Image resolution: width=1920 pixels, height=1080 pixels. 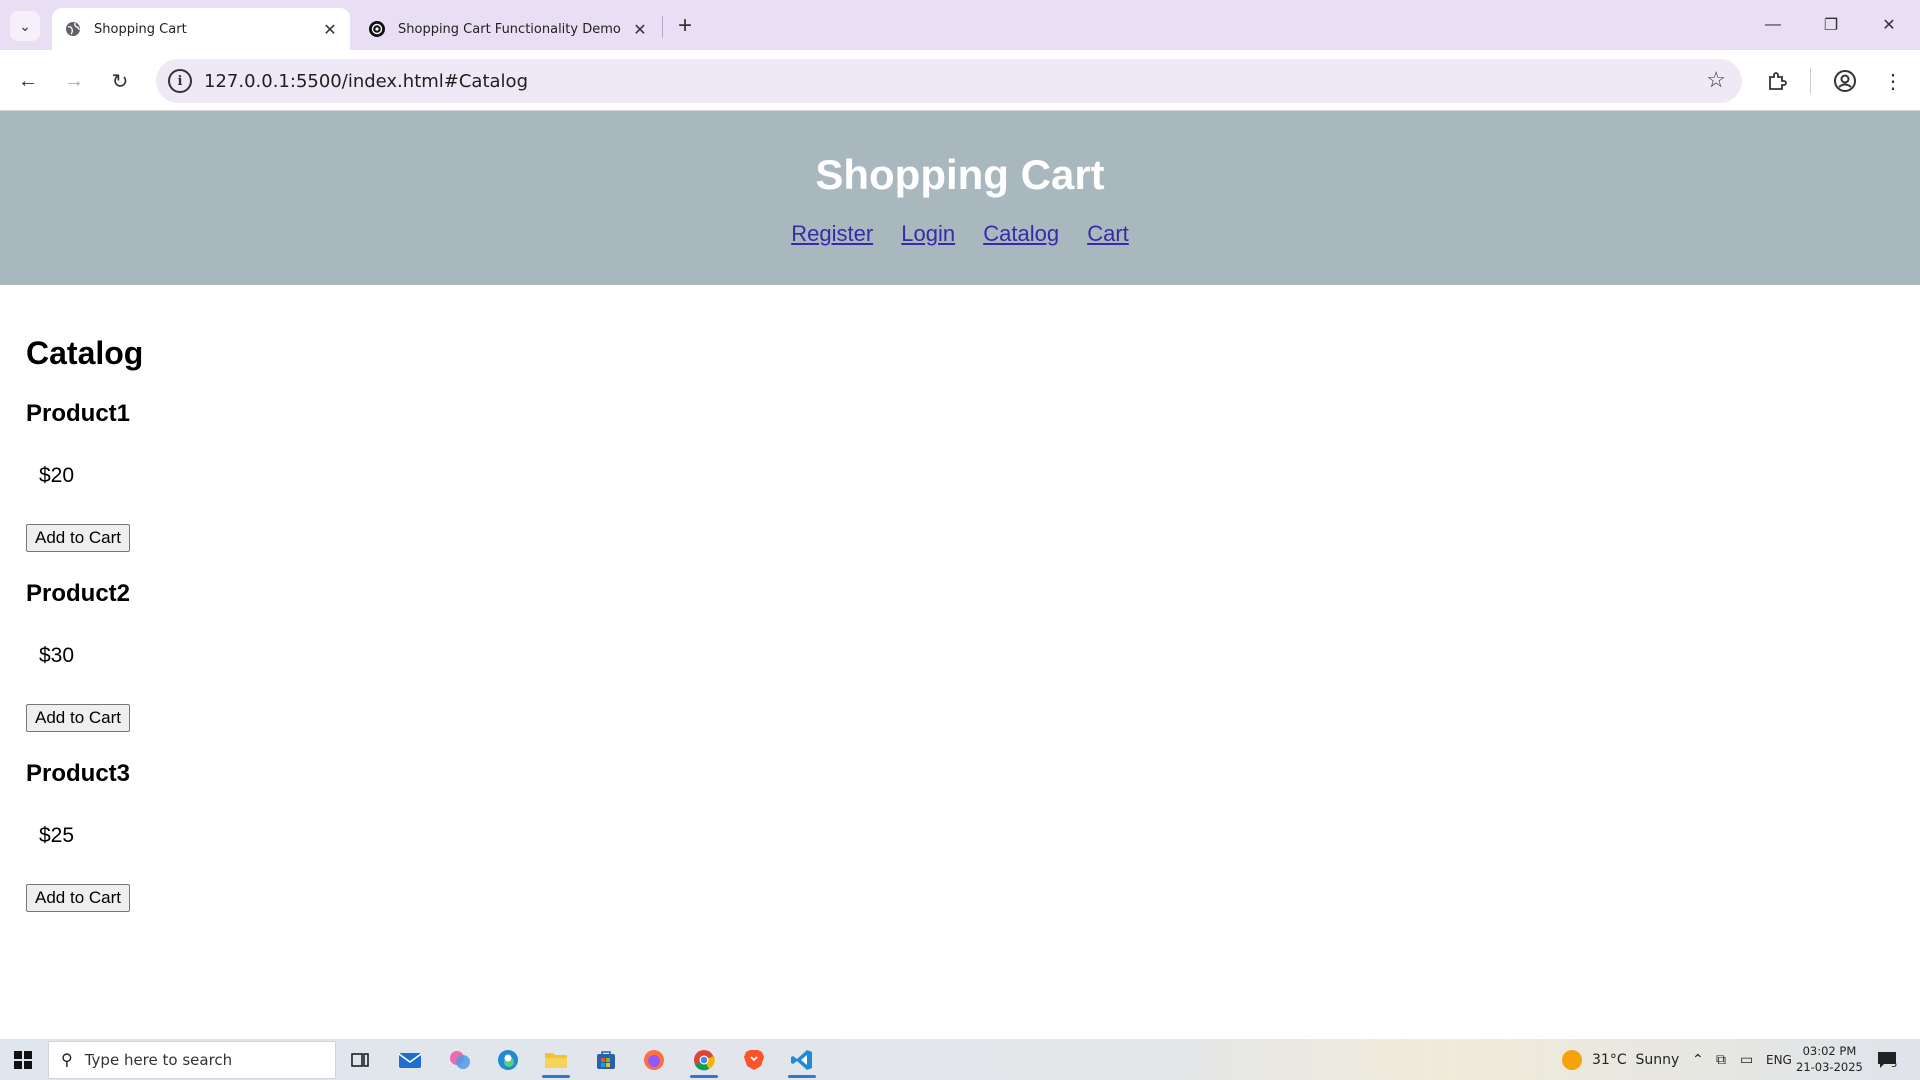 I want to click on firefox-icon, so click(x=654, y=1059).